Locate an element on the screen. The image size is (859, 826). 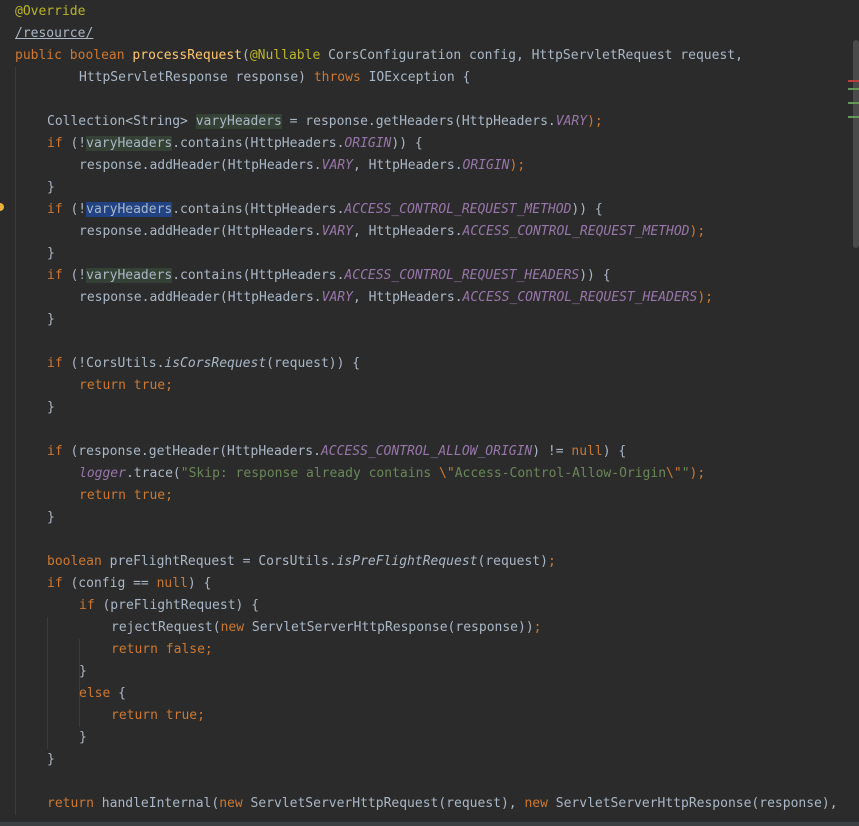
code-token: ; is located at coordinates (551, 561).